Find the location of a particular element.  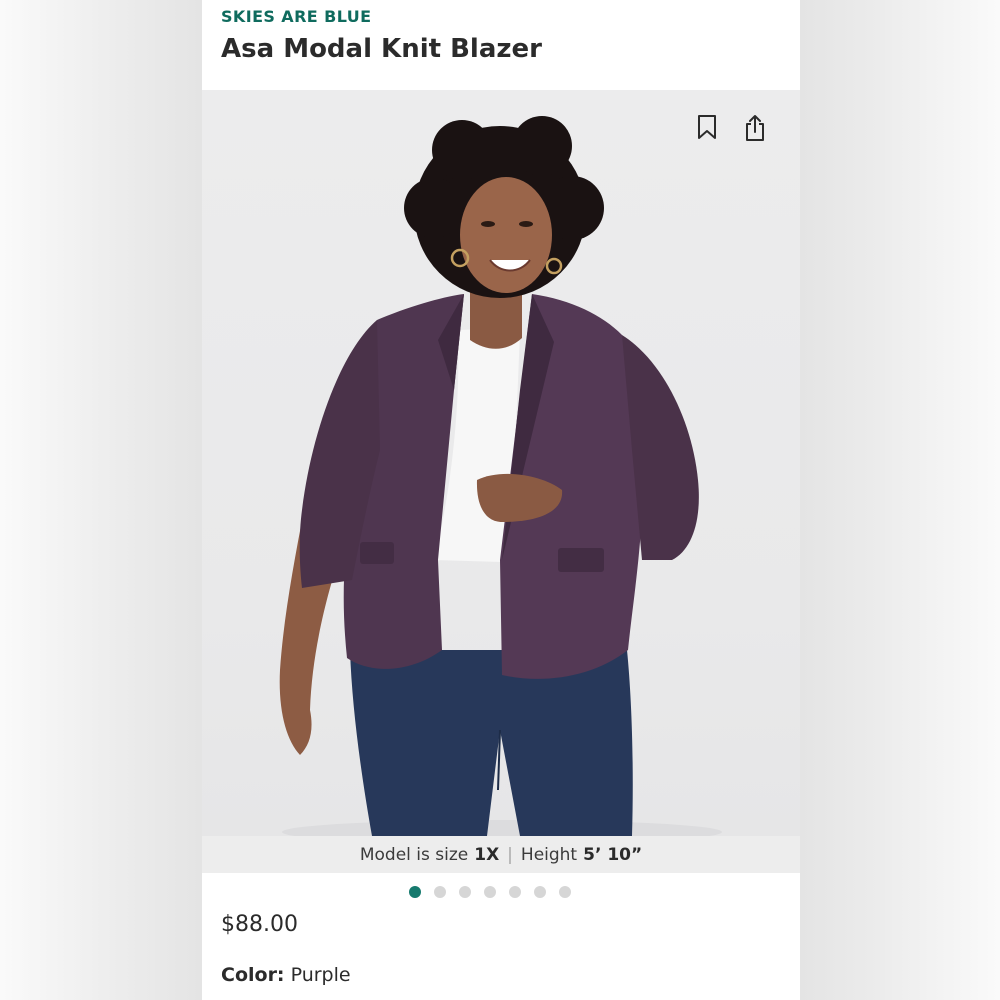

brand-link: SKIES ARE BLUE is located at coordinates (296, 16).